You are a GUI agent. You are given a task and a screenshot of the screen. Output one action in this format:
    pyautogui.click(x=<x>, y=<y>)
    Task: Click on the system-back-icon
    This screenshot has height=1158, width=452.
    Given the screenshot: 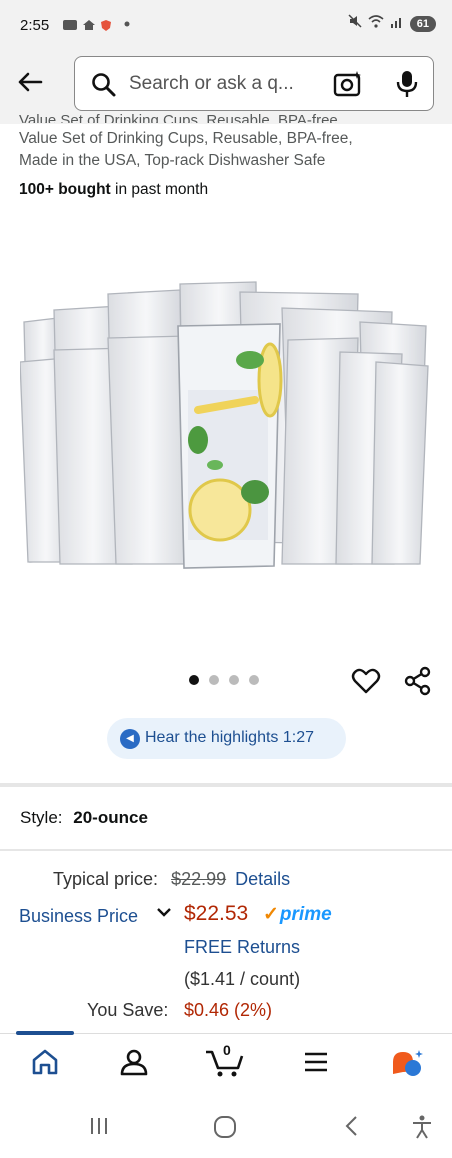 What is the action you would take?
    pyautogui.click(x=352, y=1128)
    